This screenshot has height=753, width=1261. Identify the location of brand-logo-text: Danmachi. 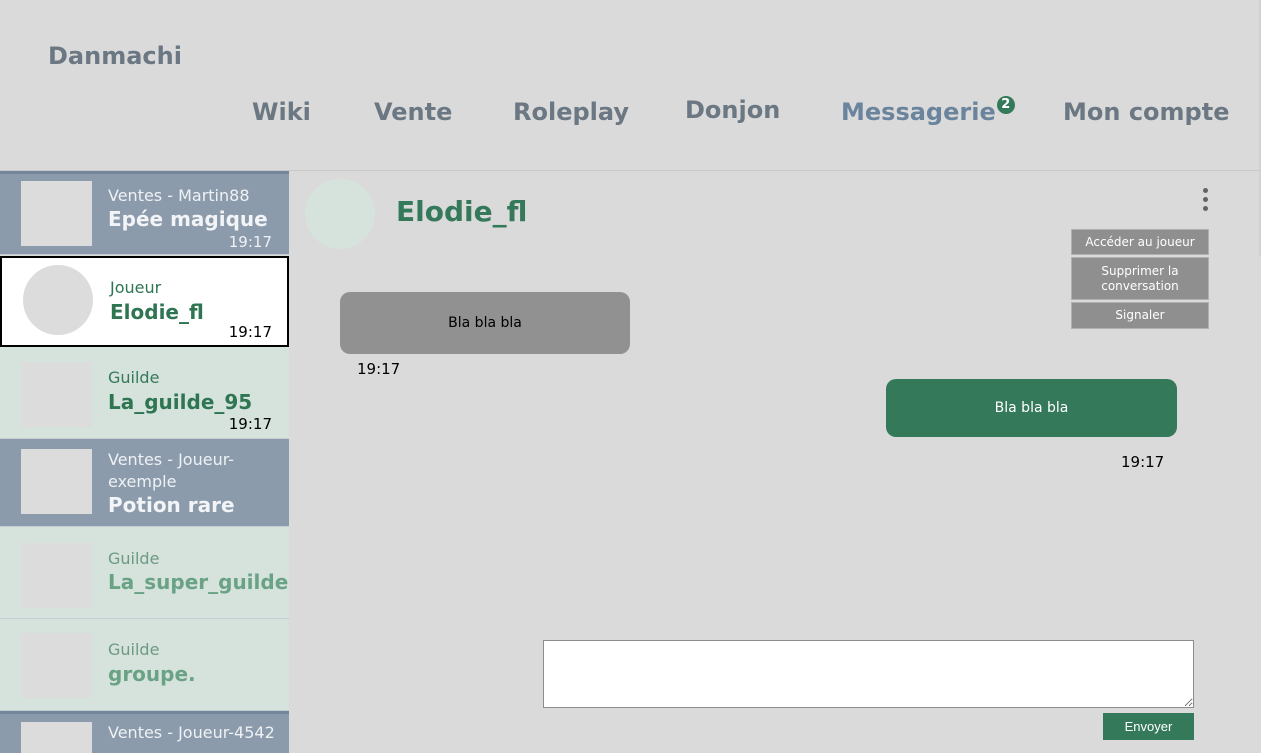
(115, 56).